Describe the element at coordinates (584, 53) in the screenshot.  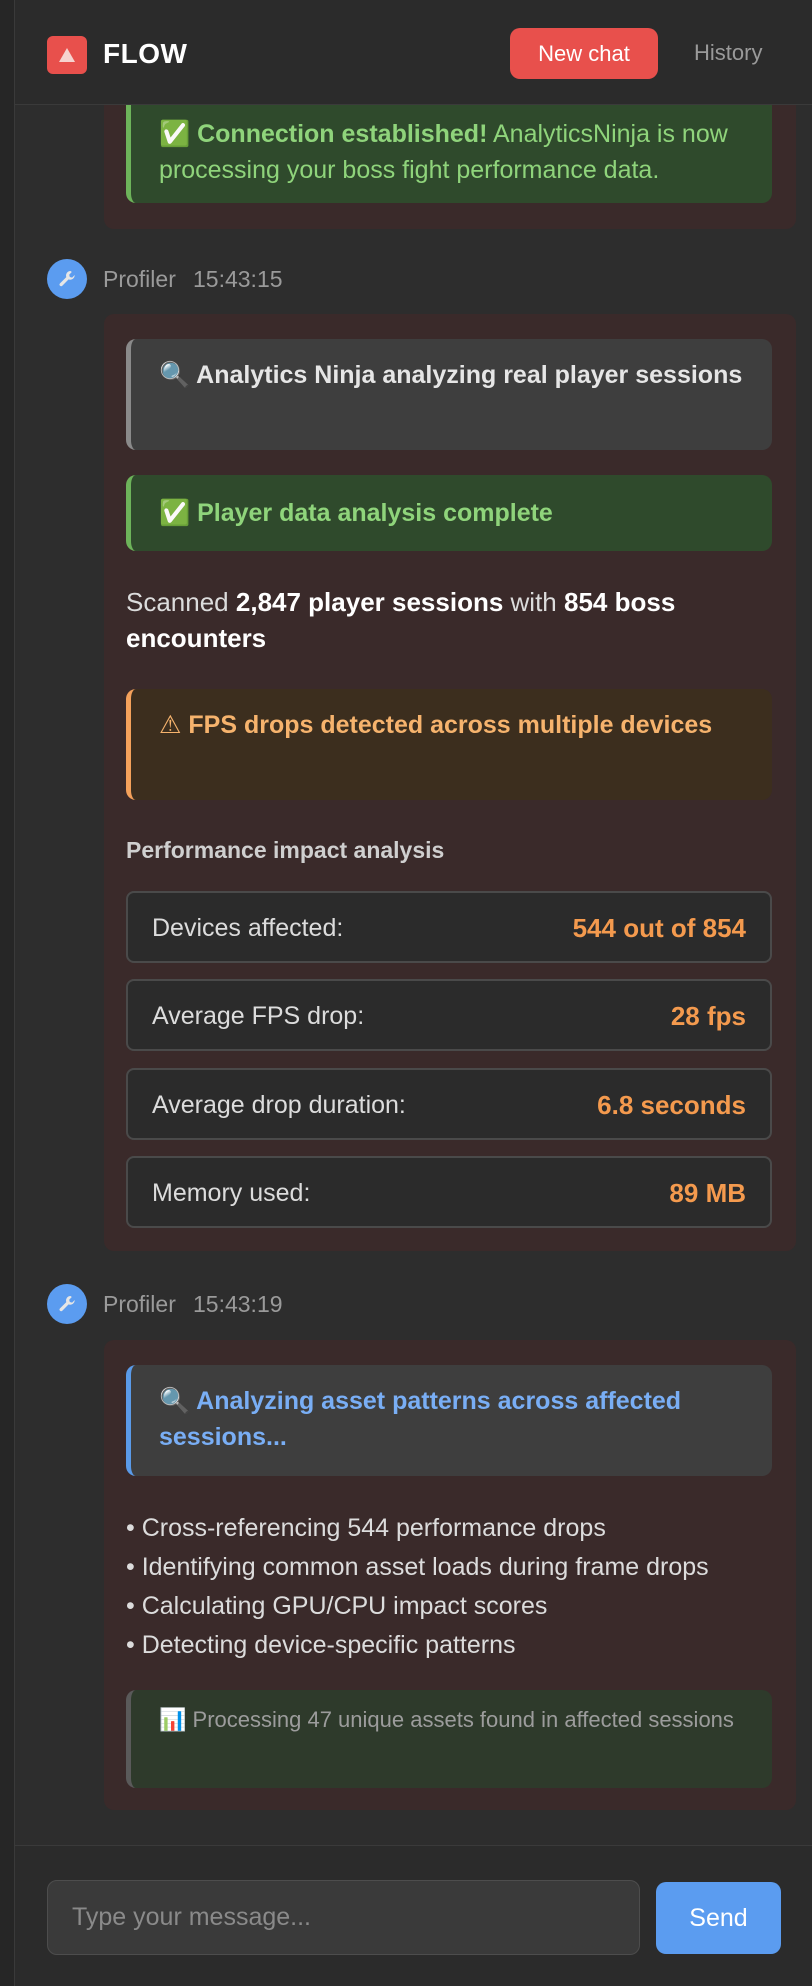
I see `new-chat-button: New chat` at that location.